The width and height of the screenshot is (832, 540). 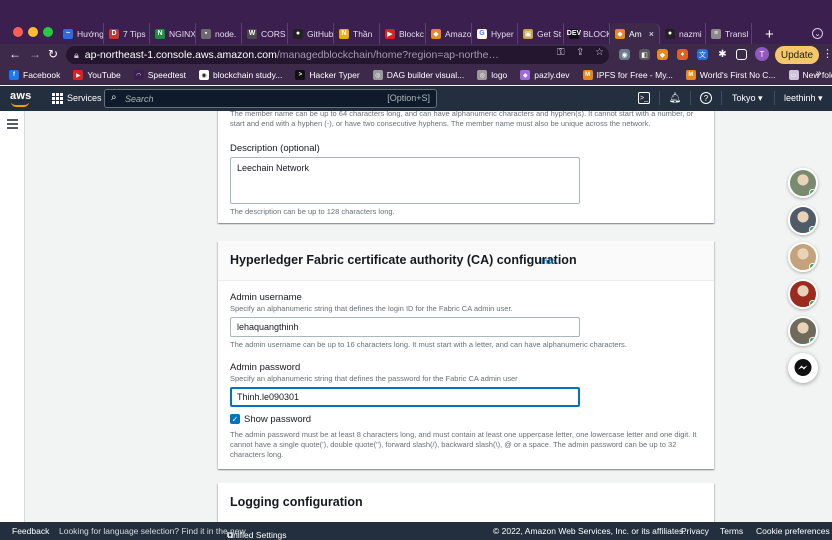 I want to click on back-arrow-icon: ←, so click(x=15, y=54).